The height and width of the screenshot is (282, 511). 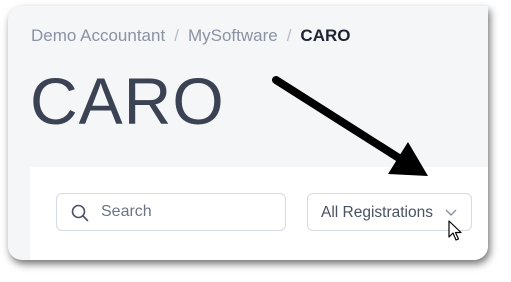 What do you see at coordinates (455, 230) in the screenshot?
I see `mouse-cursor-icon` at bounding box center [455, 230].